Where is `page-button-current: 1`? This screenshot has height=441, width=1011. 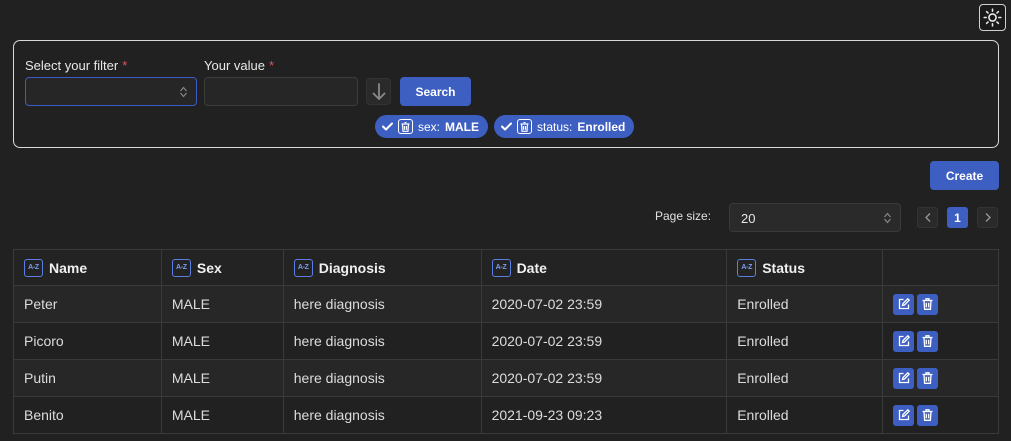
page-button-current: 1 is located at coordinates (957, 217).